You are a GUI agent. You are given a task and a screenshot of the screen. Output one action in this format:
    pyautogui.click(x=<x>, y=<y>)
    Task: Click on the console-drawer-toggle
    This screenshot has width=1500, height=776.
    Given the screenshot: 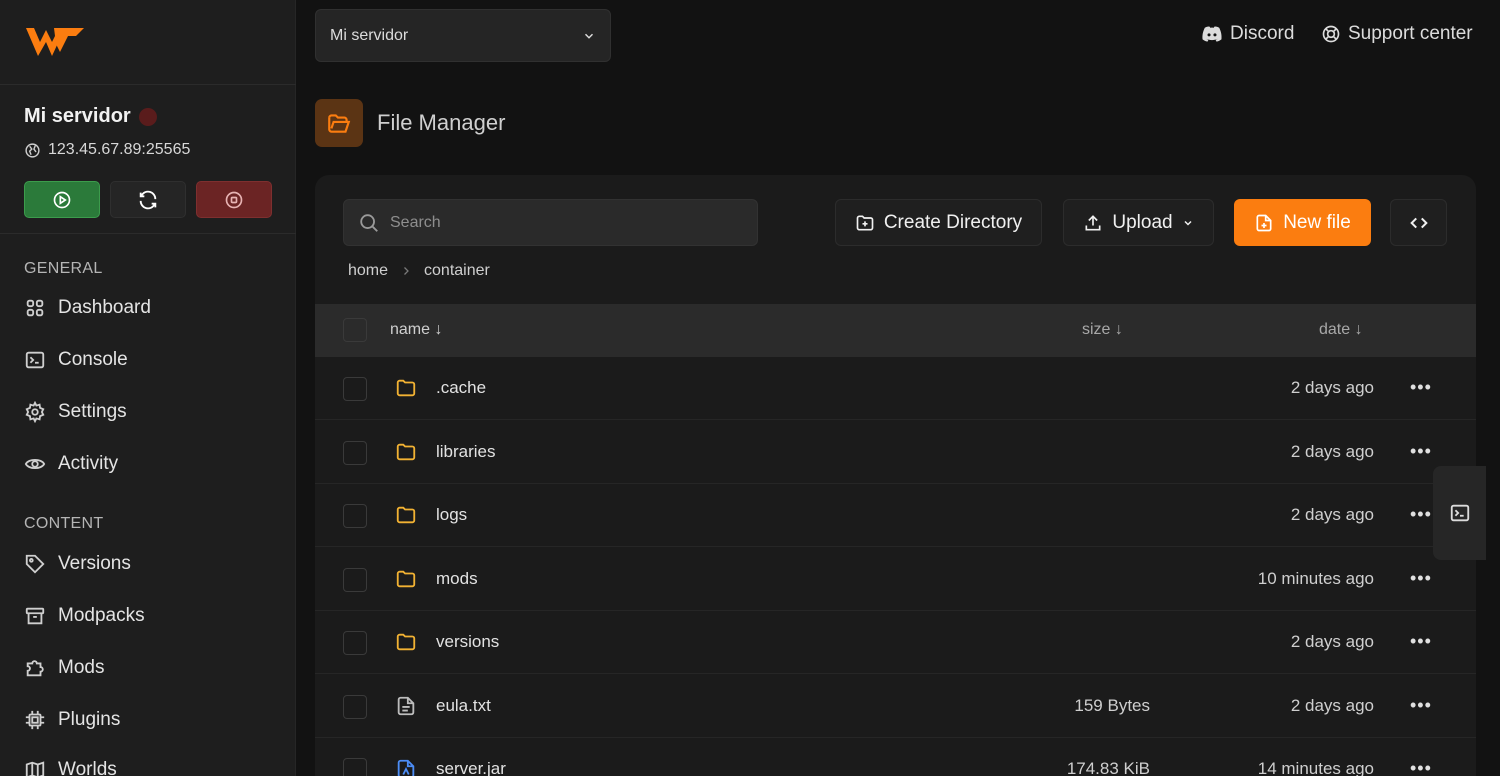 What is the action you would take?
    pyautogui.click(x=1459, y=513)
    